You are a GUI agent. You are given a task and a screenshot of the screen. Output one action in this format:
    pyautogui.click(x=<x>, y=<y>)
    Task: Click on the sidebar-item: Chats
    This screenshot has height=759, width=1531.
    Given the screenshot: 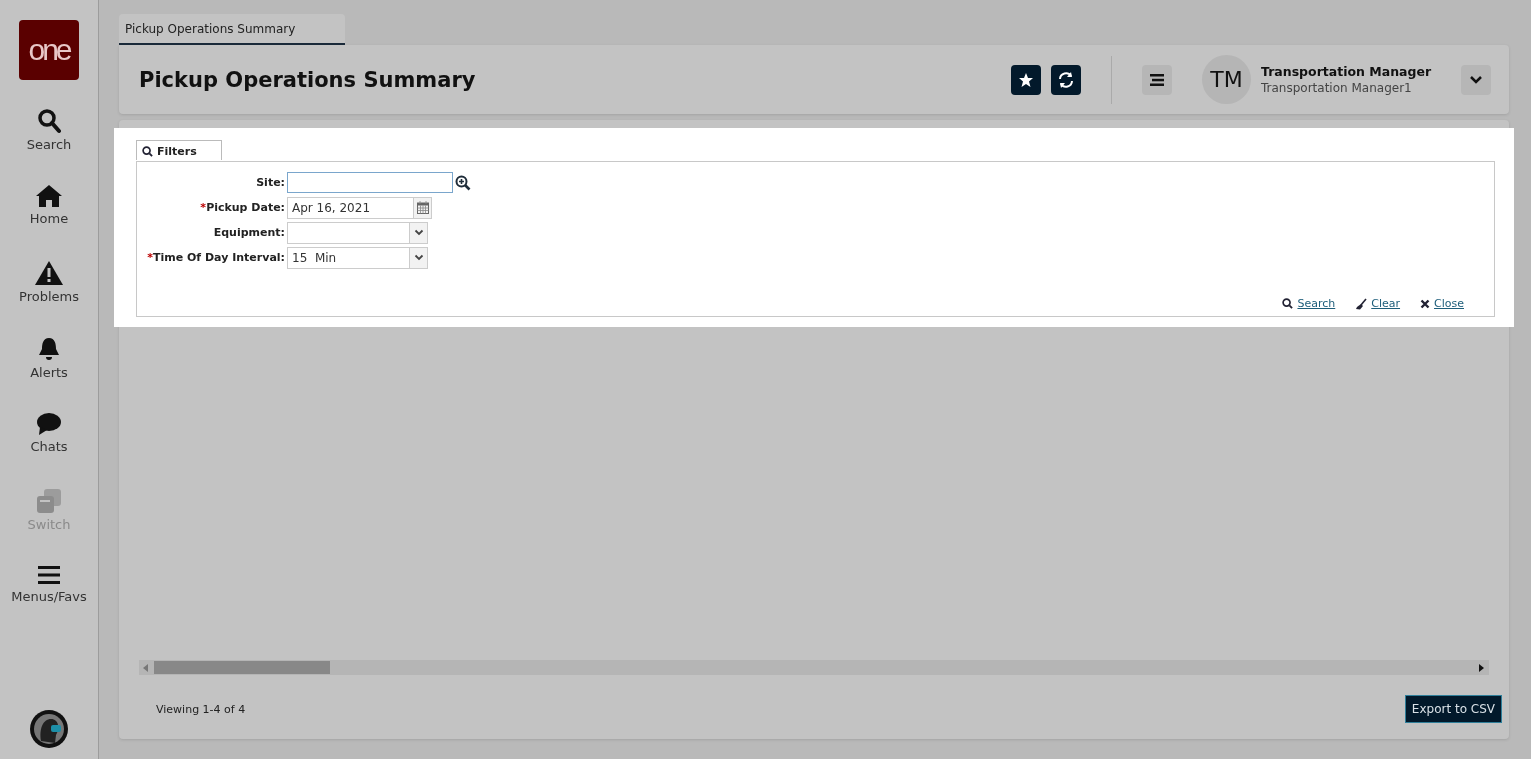 What is the action you would take?
    pyautogui.click(x=49, y=446)
    